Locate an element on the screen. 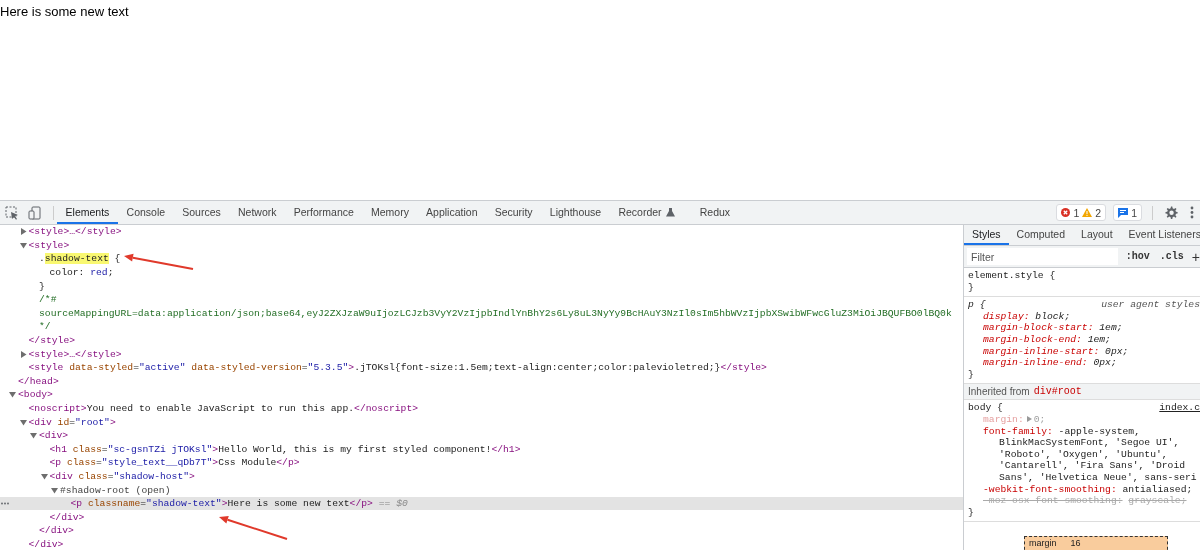 The height and width of the screenshot is (551, 1200). css-declaration: margin-block-start: 1em; is located at coordinates (1053, 328).